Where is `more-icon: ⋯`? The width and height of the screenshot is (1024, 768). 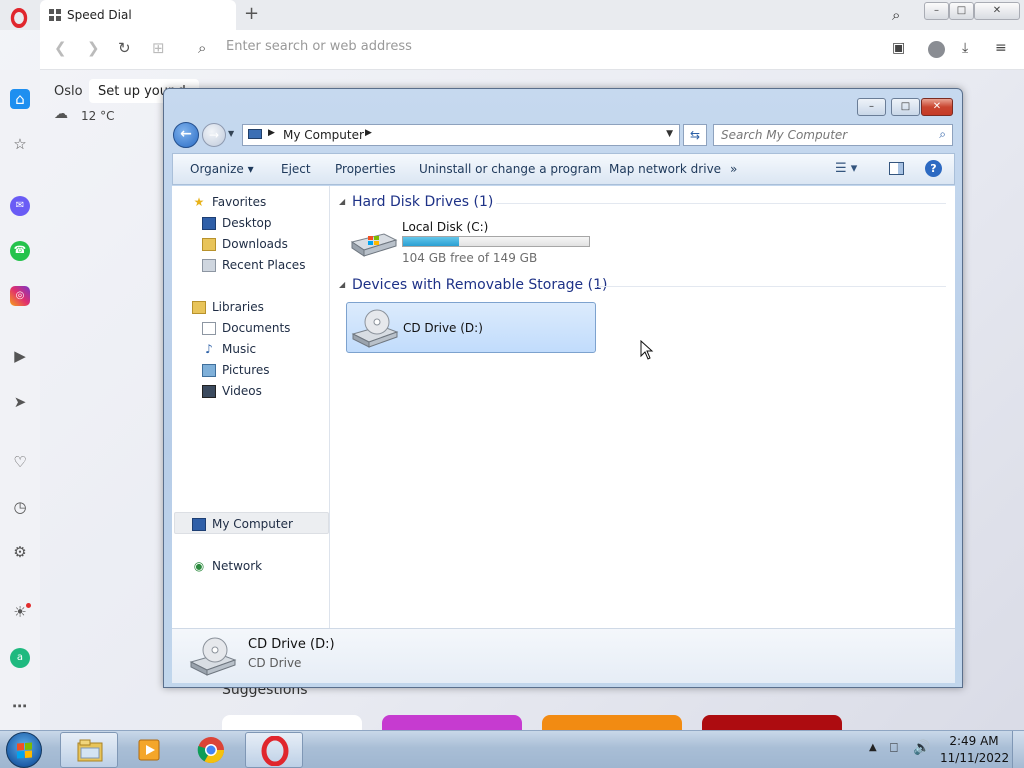
more-icon: ⋯ is located at coordinates (20, 706).